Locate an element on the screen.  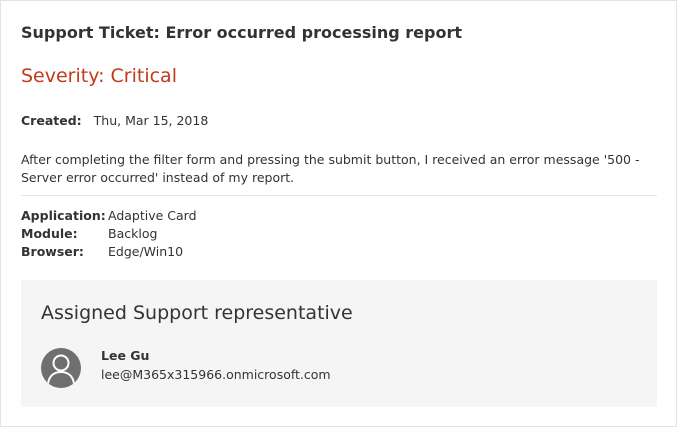
person-icon is located at coordinates (61, 368).